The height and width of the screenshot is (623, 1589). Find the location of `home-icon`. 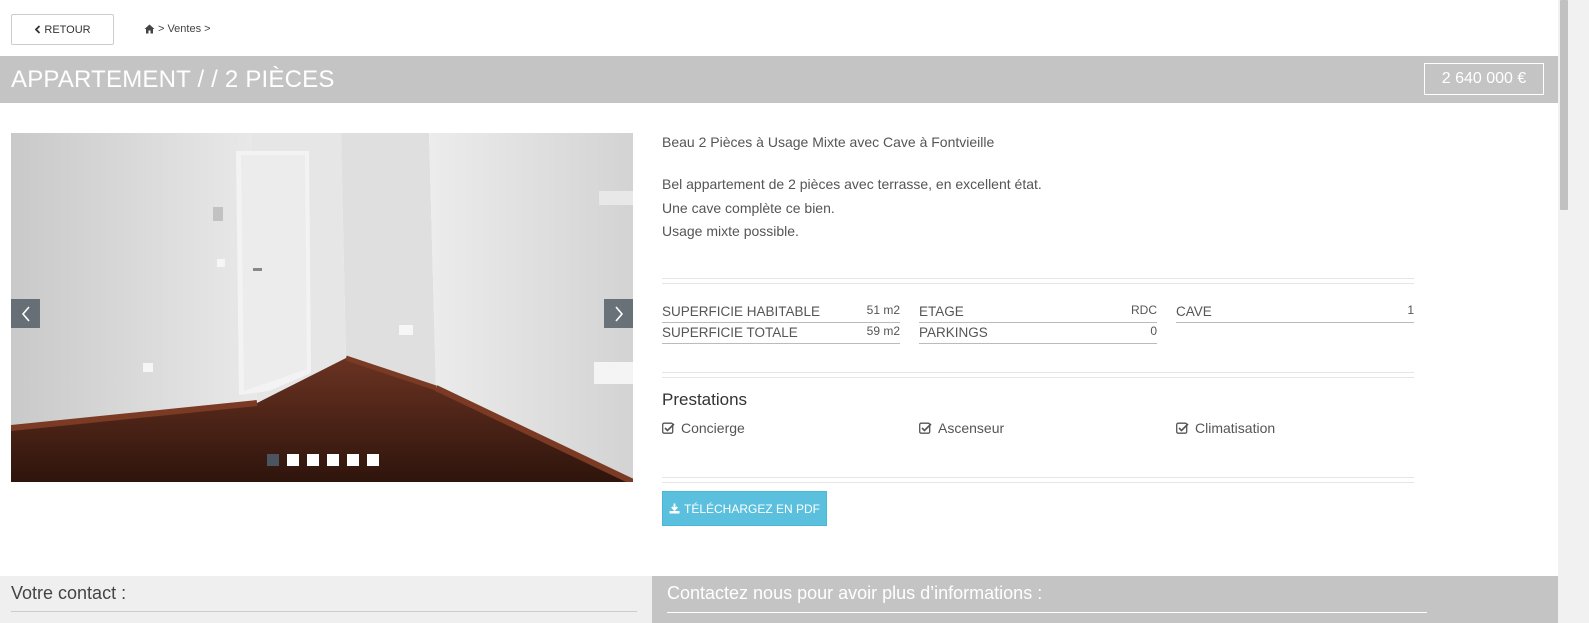

home-icon is located at coordinates (149, 29).